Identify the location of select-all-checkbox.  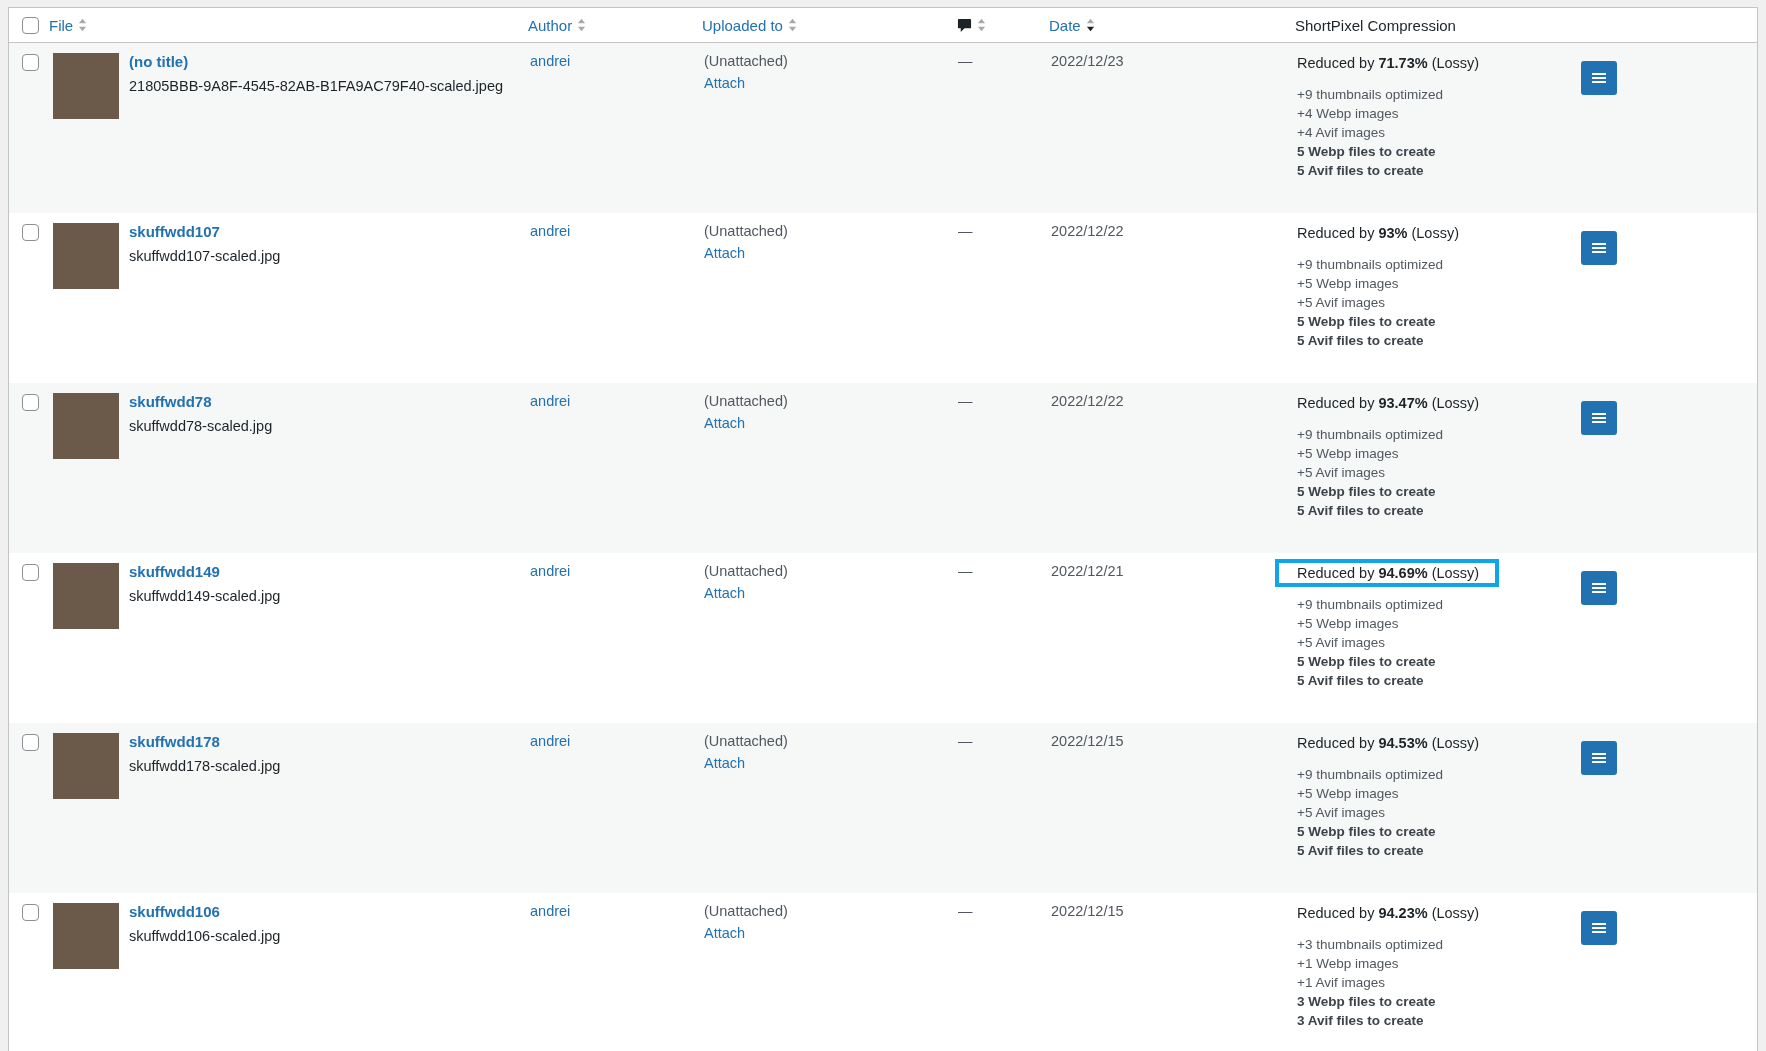
(30, 25).